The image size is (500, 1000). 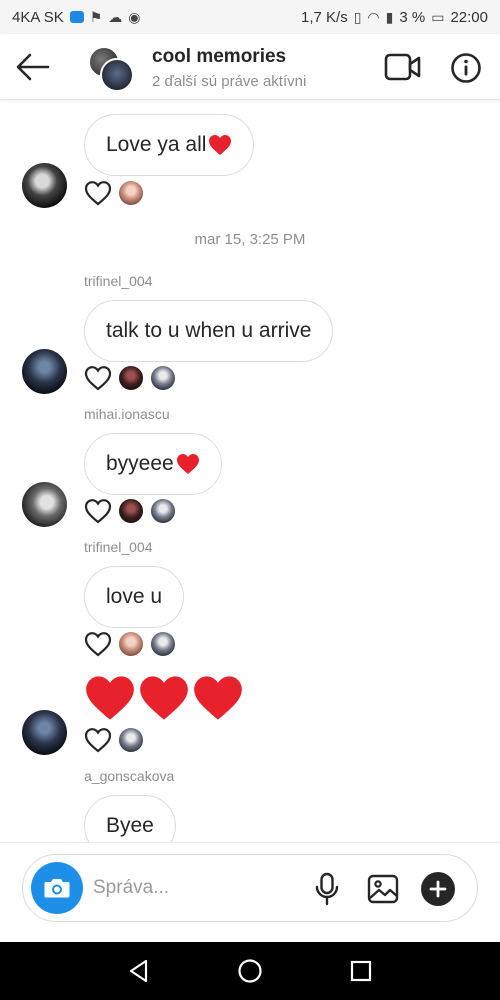 I want to click on circle-home-icon, so click(x=250, y=971).